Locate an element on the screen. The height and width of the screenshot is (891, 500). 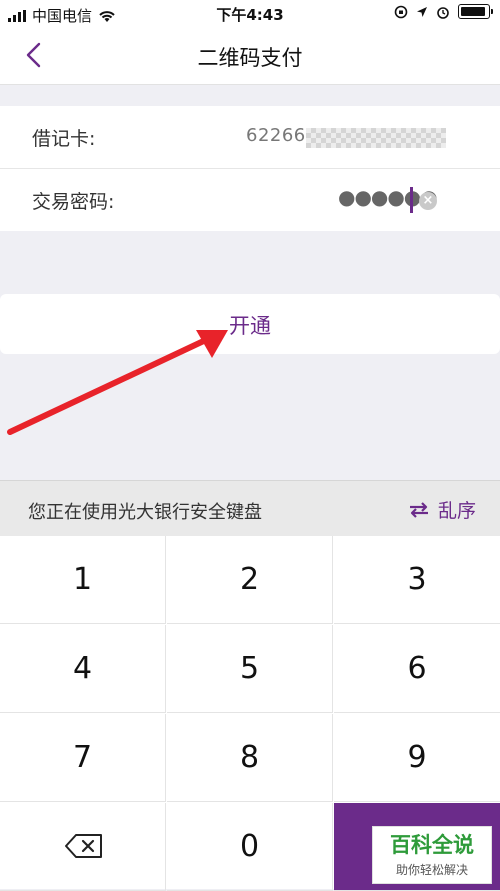
text-cursor is located at coordinates (411, 200).